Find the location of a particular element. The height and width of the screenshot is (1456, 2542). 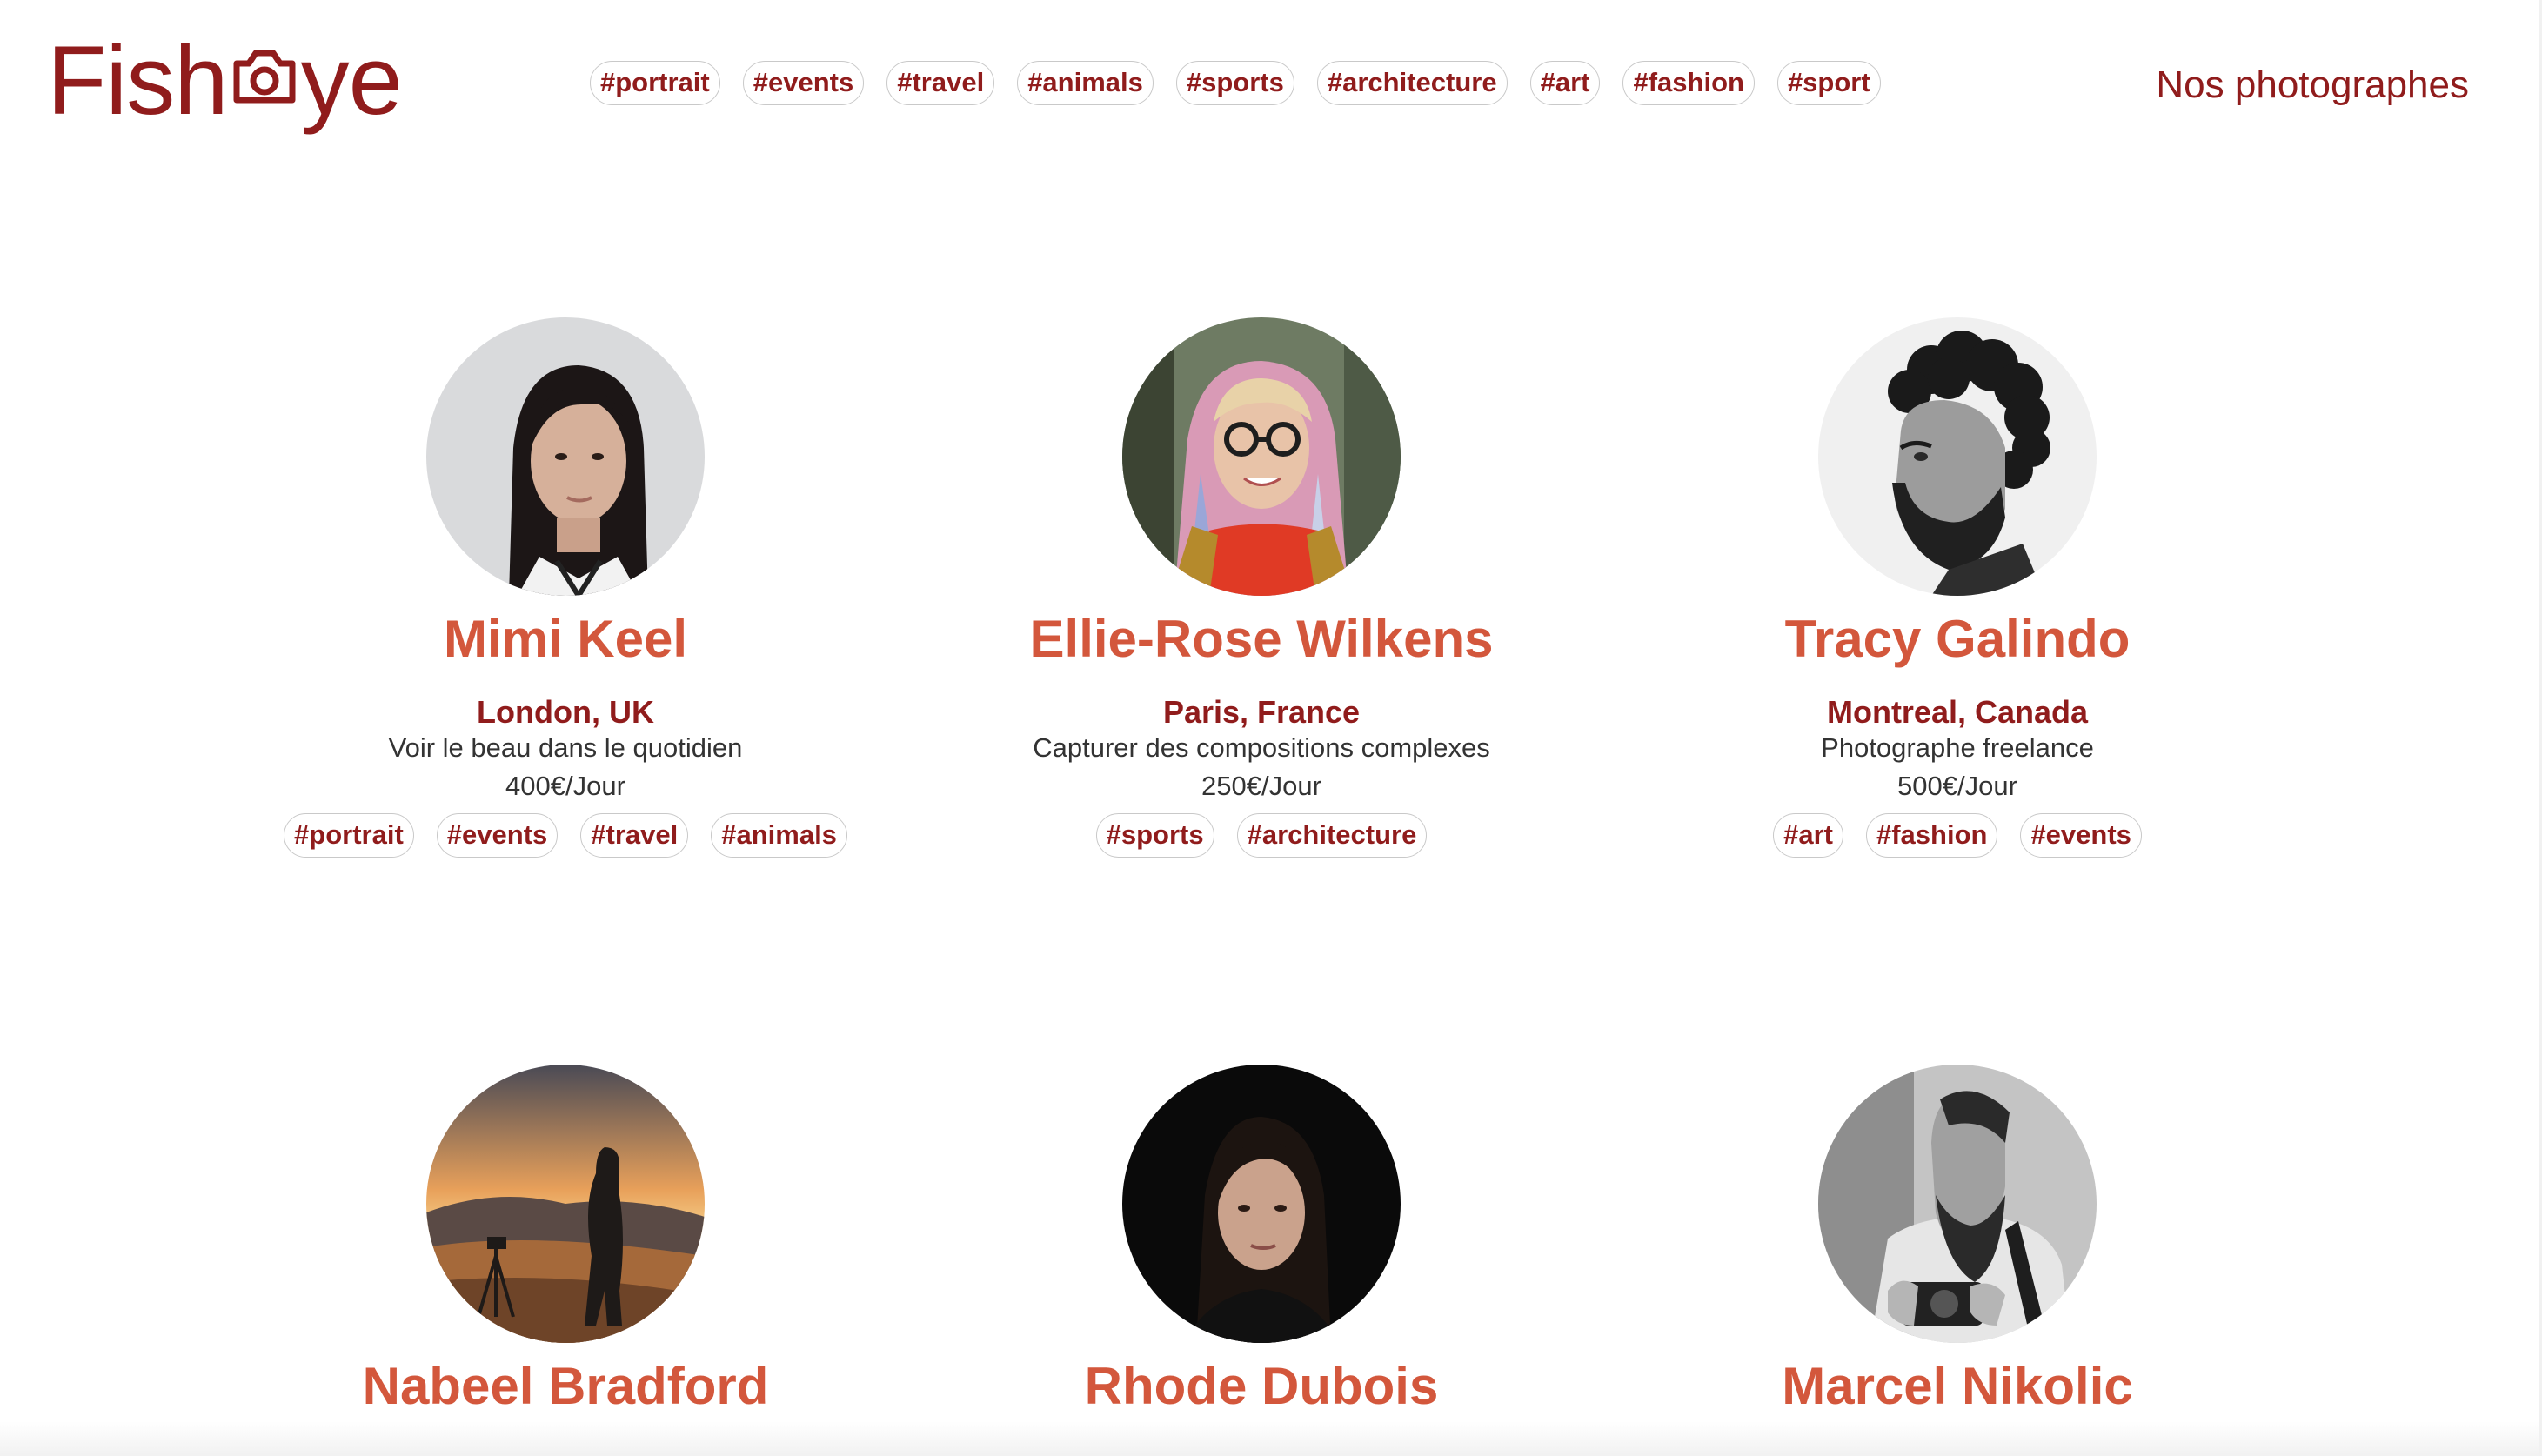

photographer-card: Nabeel Bradford is located at coordinates (565, 1241).